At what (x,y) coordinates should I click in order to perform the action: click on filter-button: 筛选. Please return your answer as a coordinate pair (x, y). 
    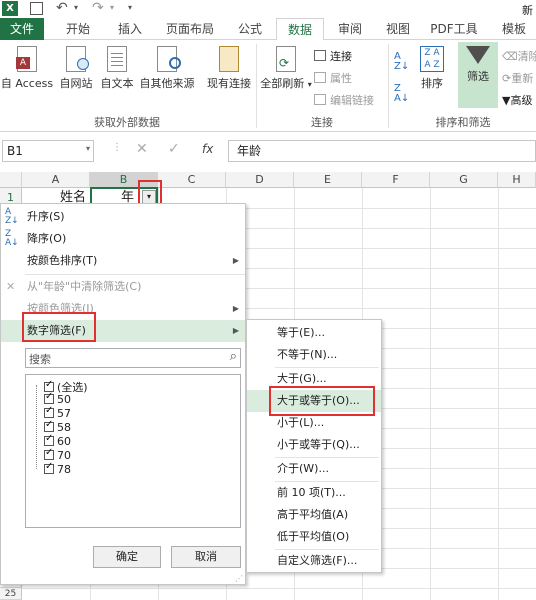
    Looking at the image, I should click on (478, 75).